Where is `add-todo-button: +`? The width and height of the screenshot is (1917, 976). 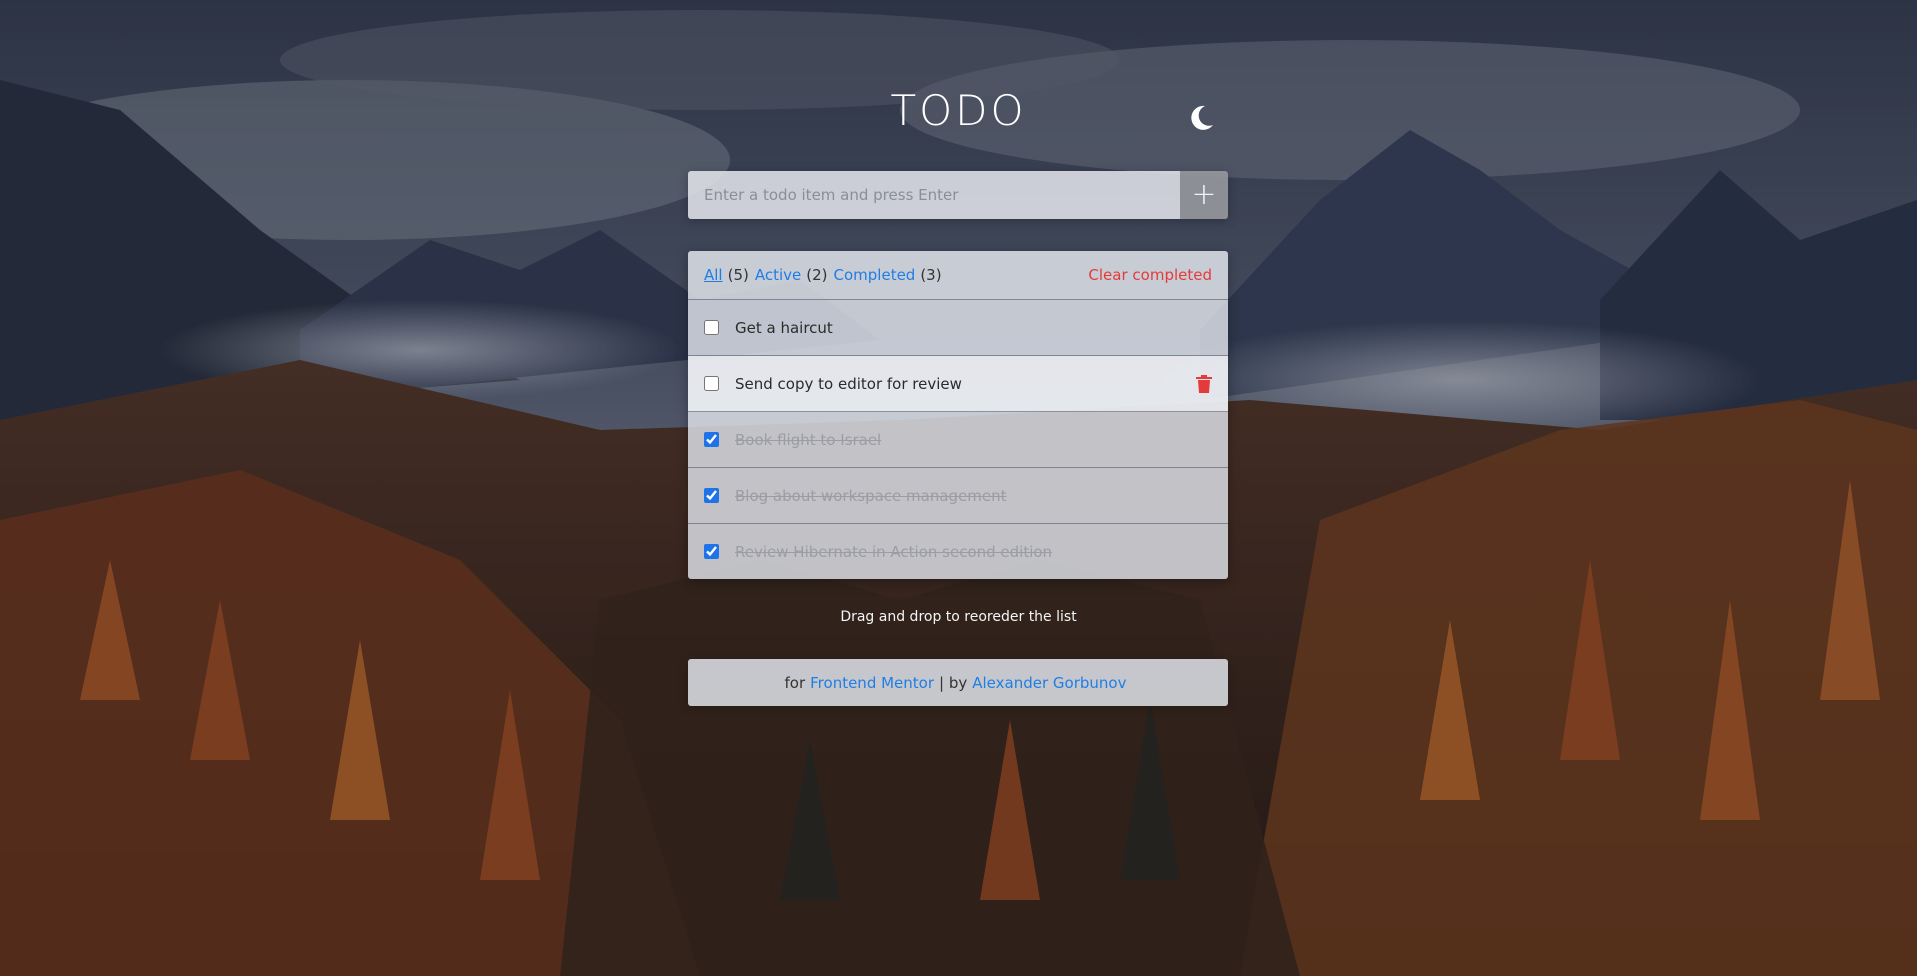 add-todo-button: + is located at coordinates (1204, 195).